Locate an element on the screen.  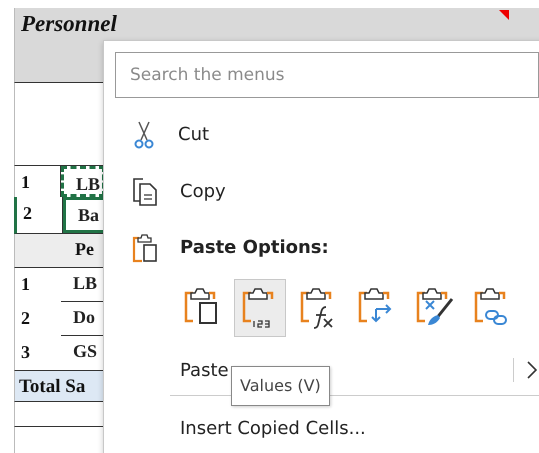
menu-item: Paste is located at coordinates (204, 370).